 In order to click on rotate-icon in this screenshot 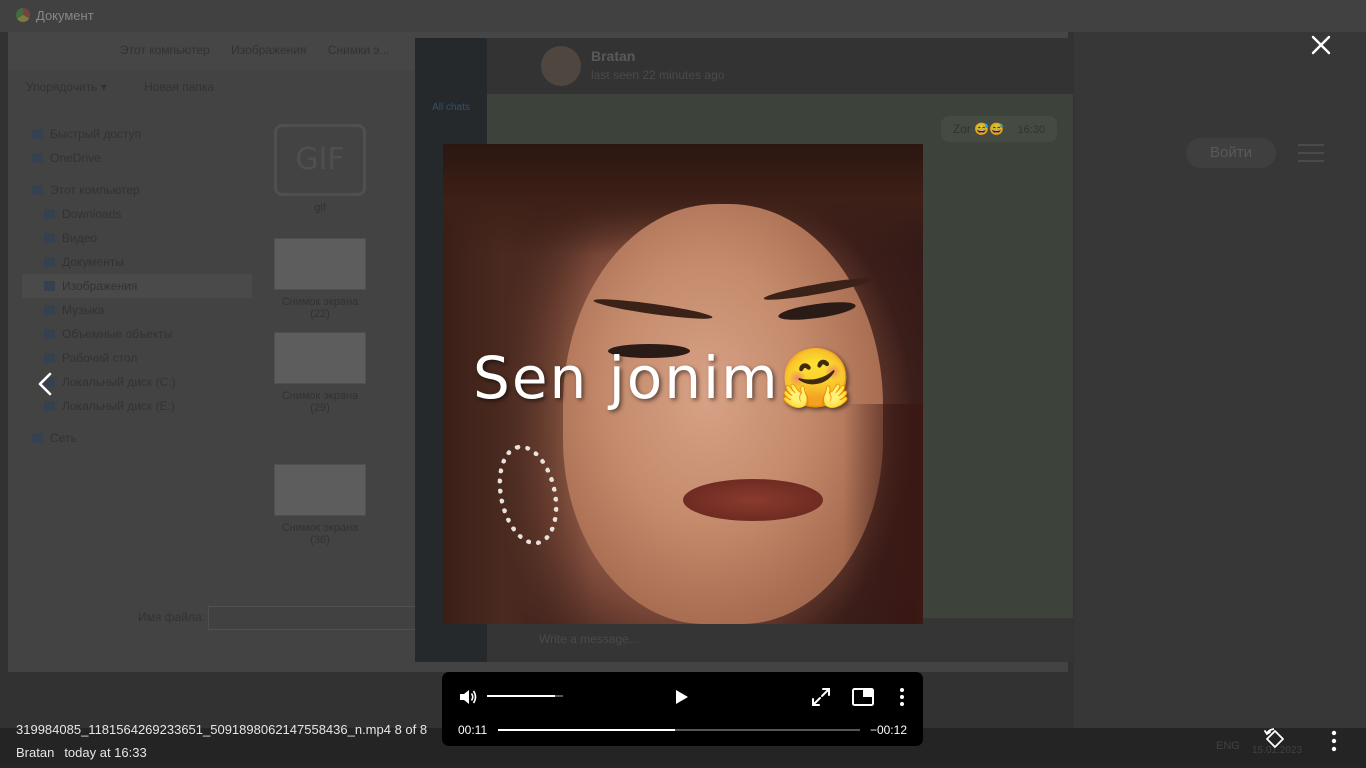, I will do `click(1274, 738)`.